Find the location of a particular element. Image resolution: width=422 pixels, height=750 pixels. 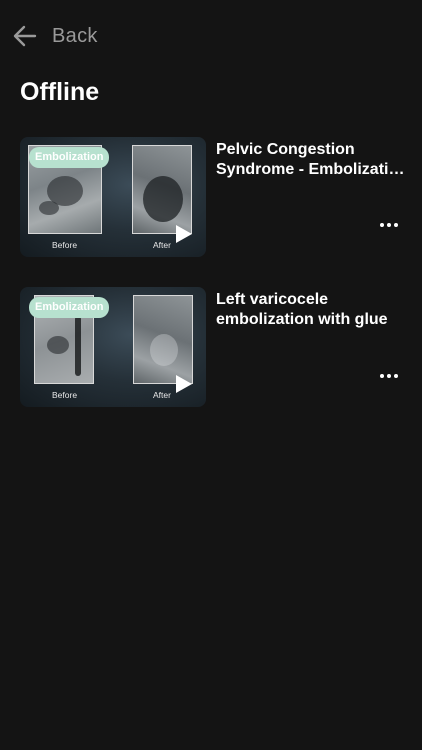

back-label: Back is located at coordinates (75, 35).